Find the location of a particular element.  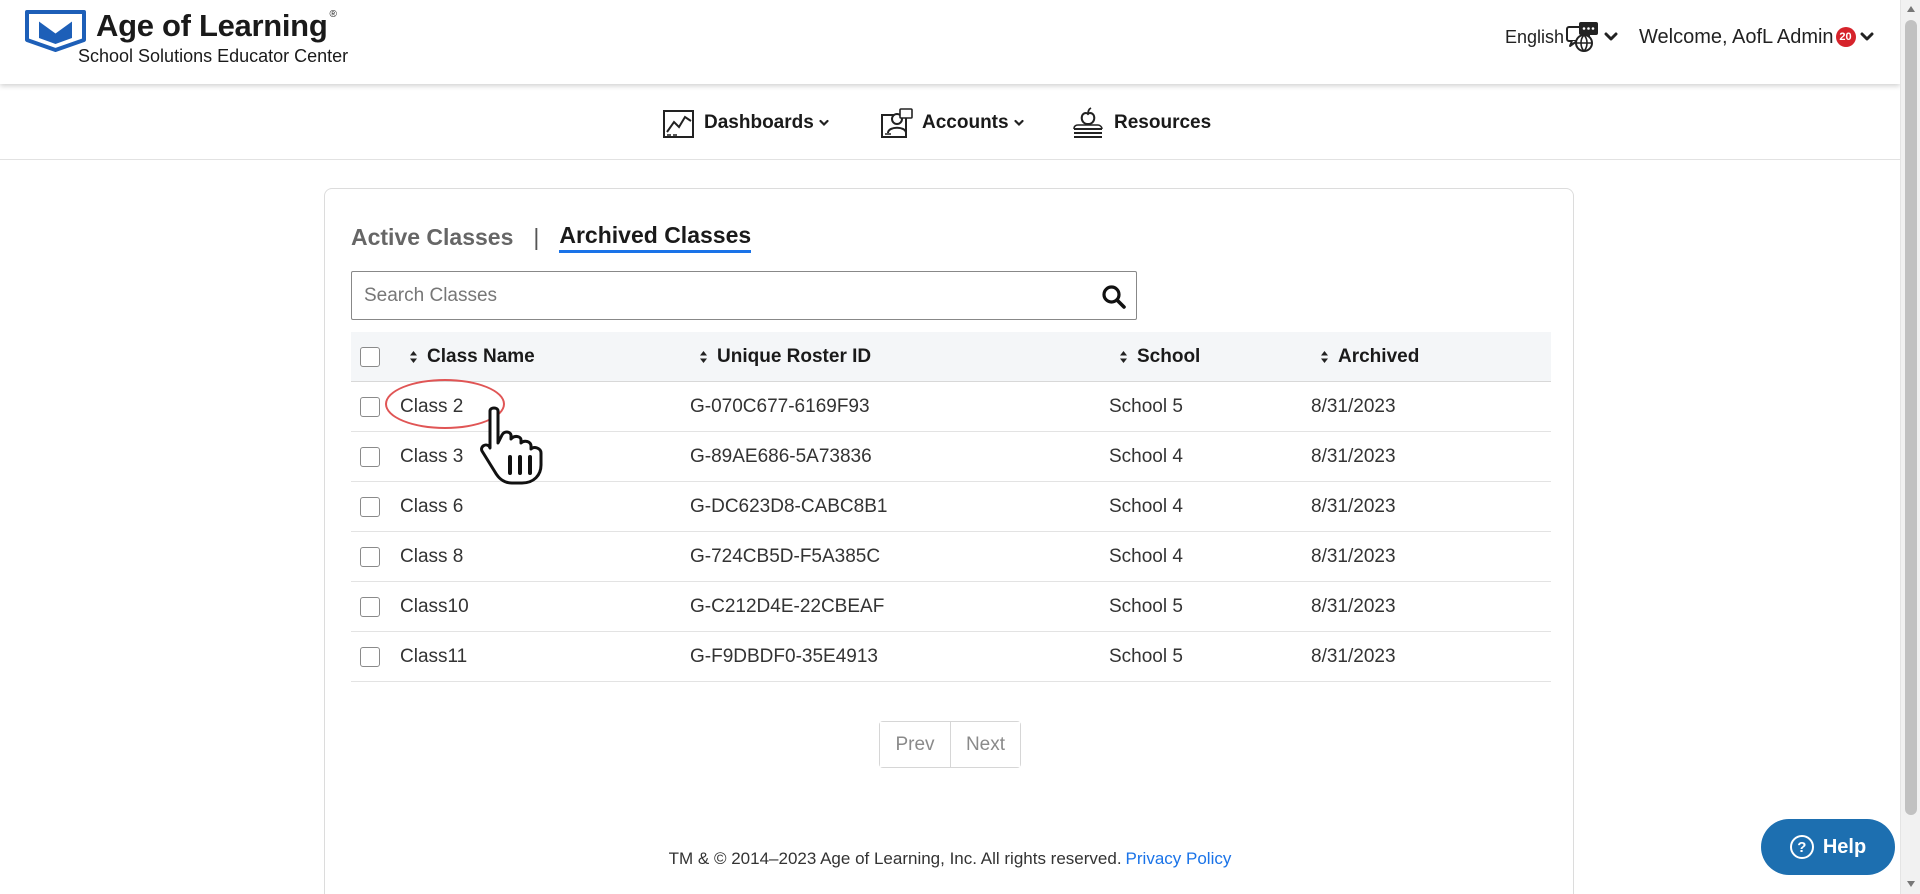

brand-reg-mark: ® is located at coordinates (333, 14).